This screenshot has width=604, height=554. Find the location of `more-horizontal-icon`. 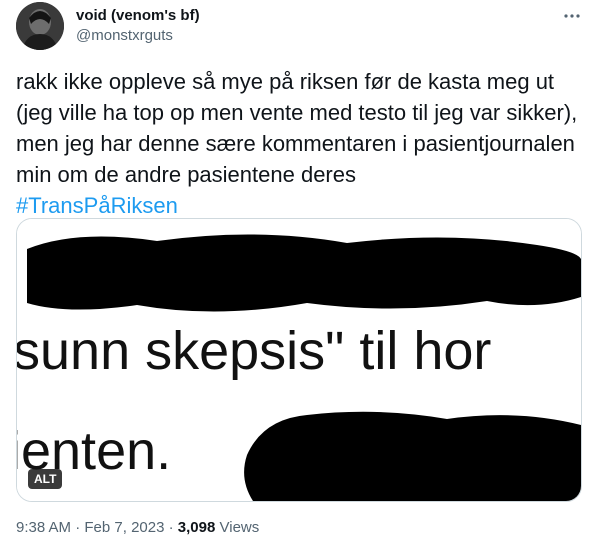

more-horizontal-icon is located at coordinates (572, 16).